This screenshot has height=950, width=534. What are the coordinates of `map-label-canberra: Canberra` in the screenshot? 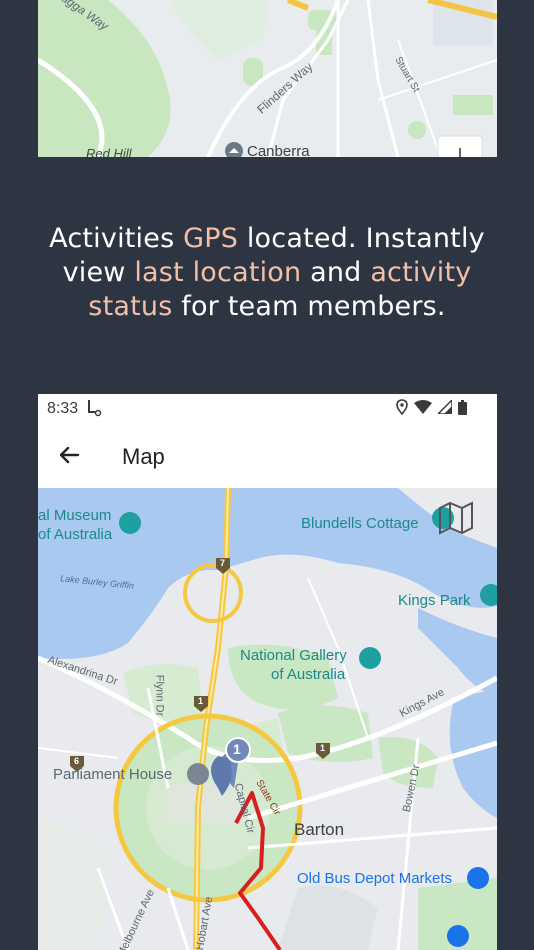 It's located at (278, 150).